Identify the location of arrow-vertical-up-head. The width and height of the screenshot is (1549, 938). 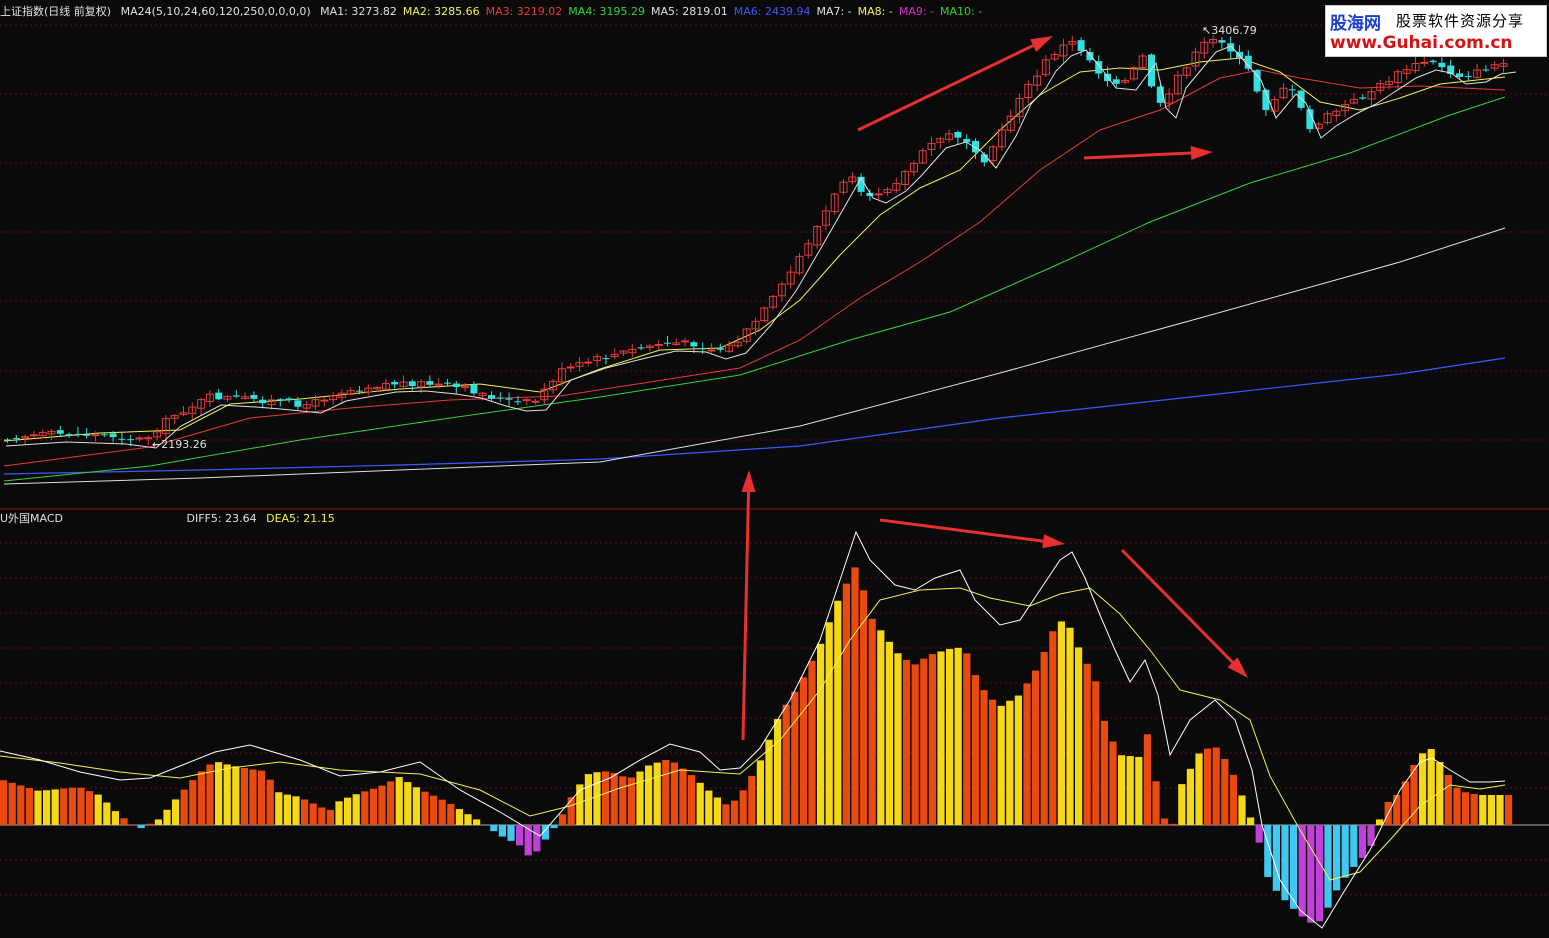
(748, 481).